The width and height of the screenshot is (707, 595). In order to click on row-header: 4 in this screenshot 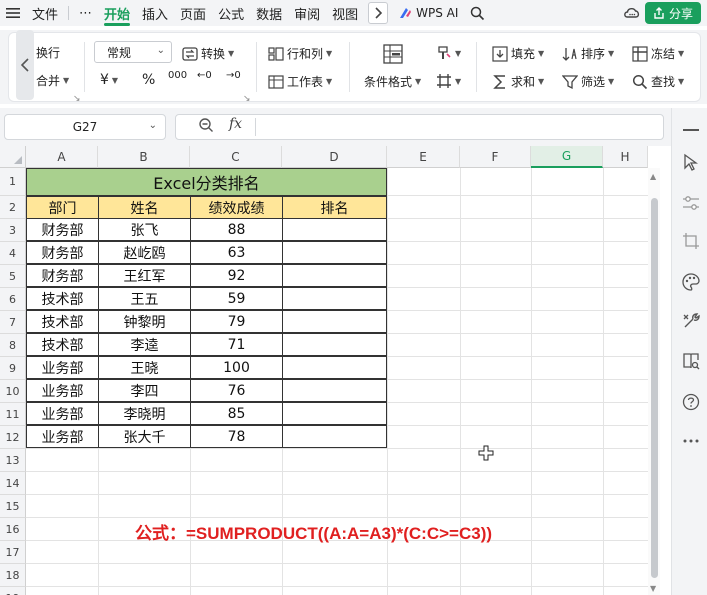, I will do `click(13, 253)`.